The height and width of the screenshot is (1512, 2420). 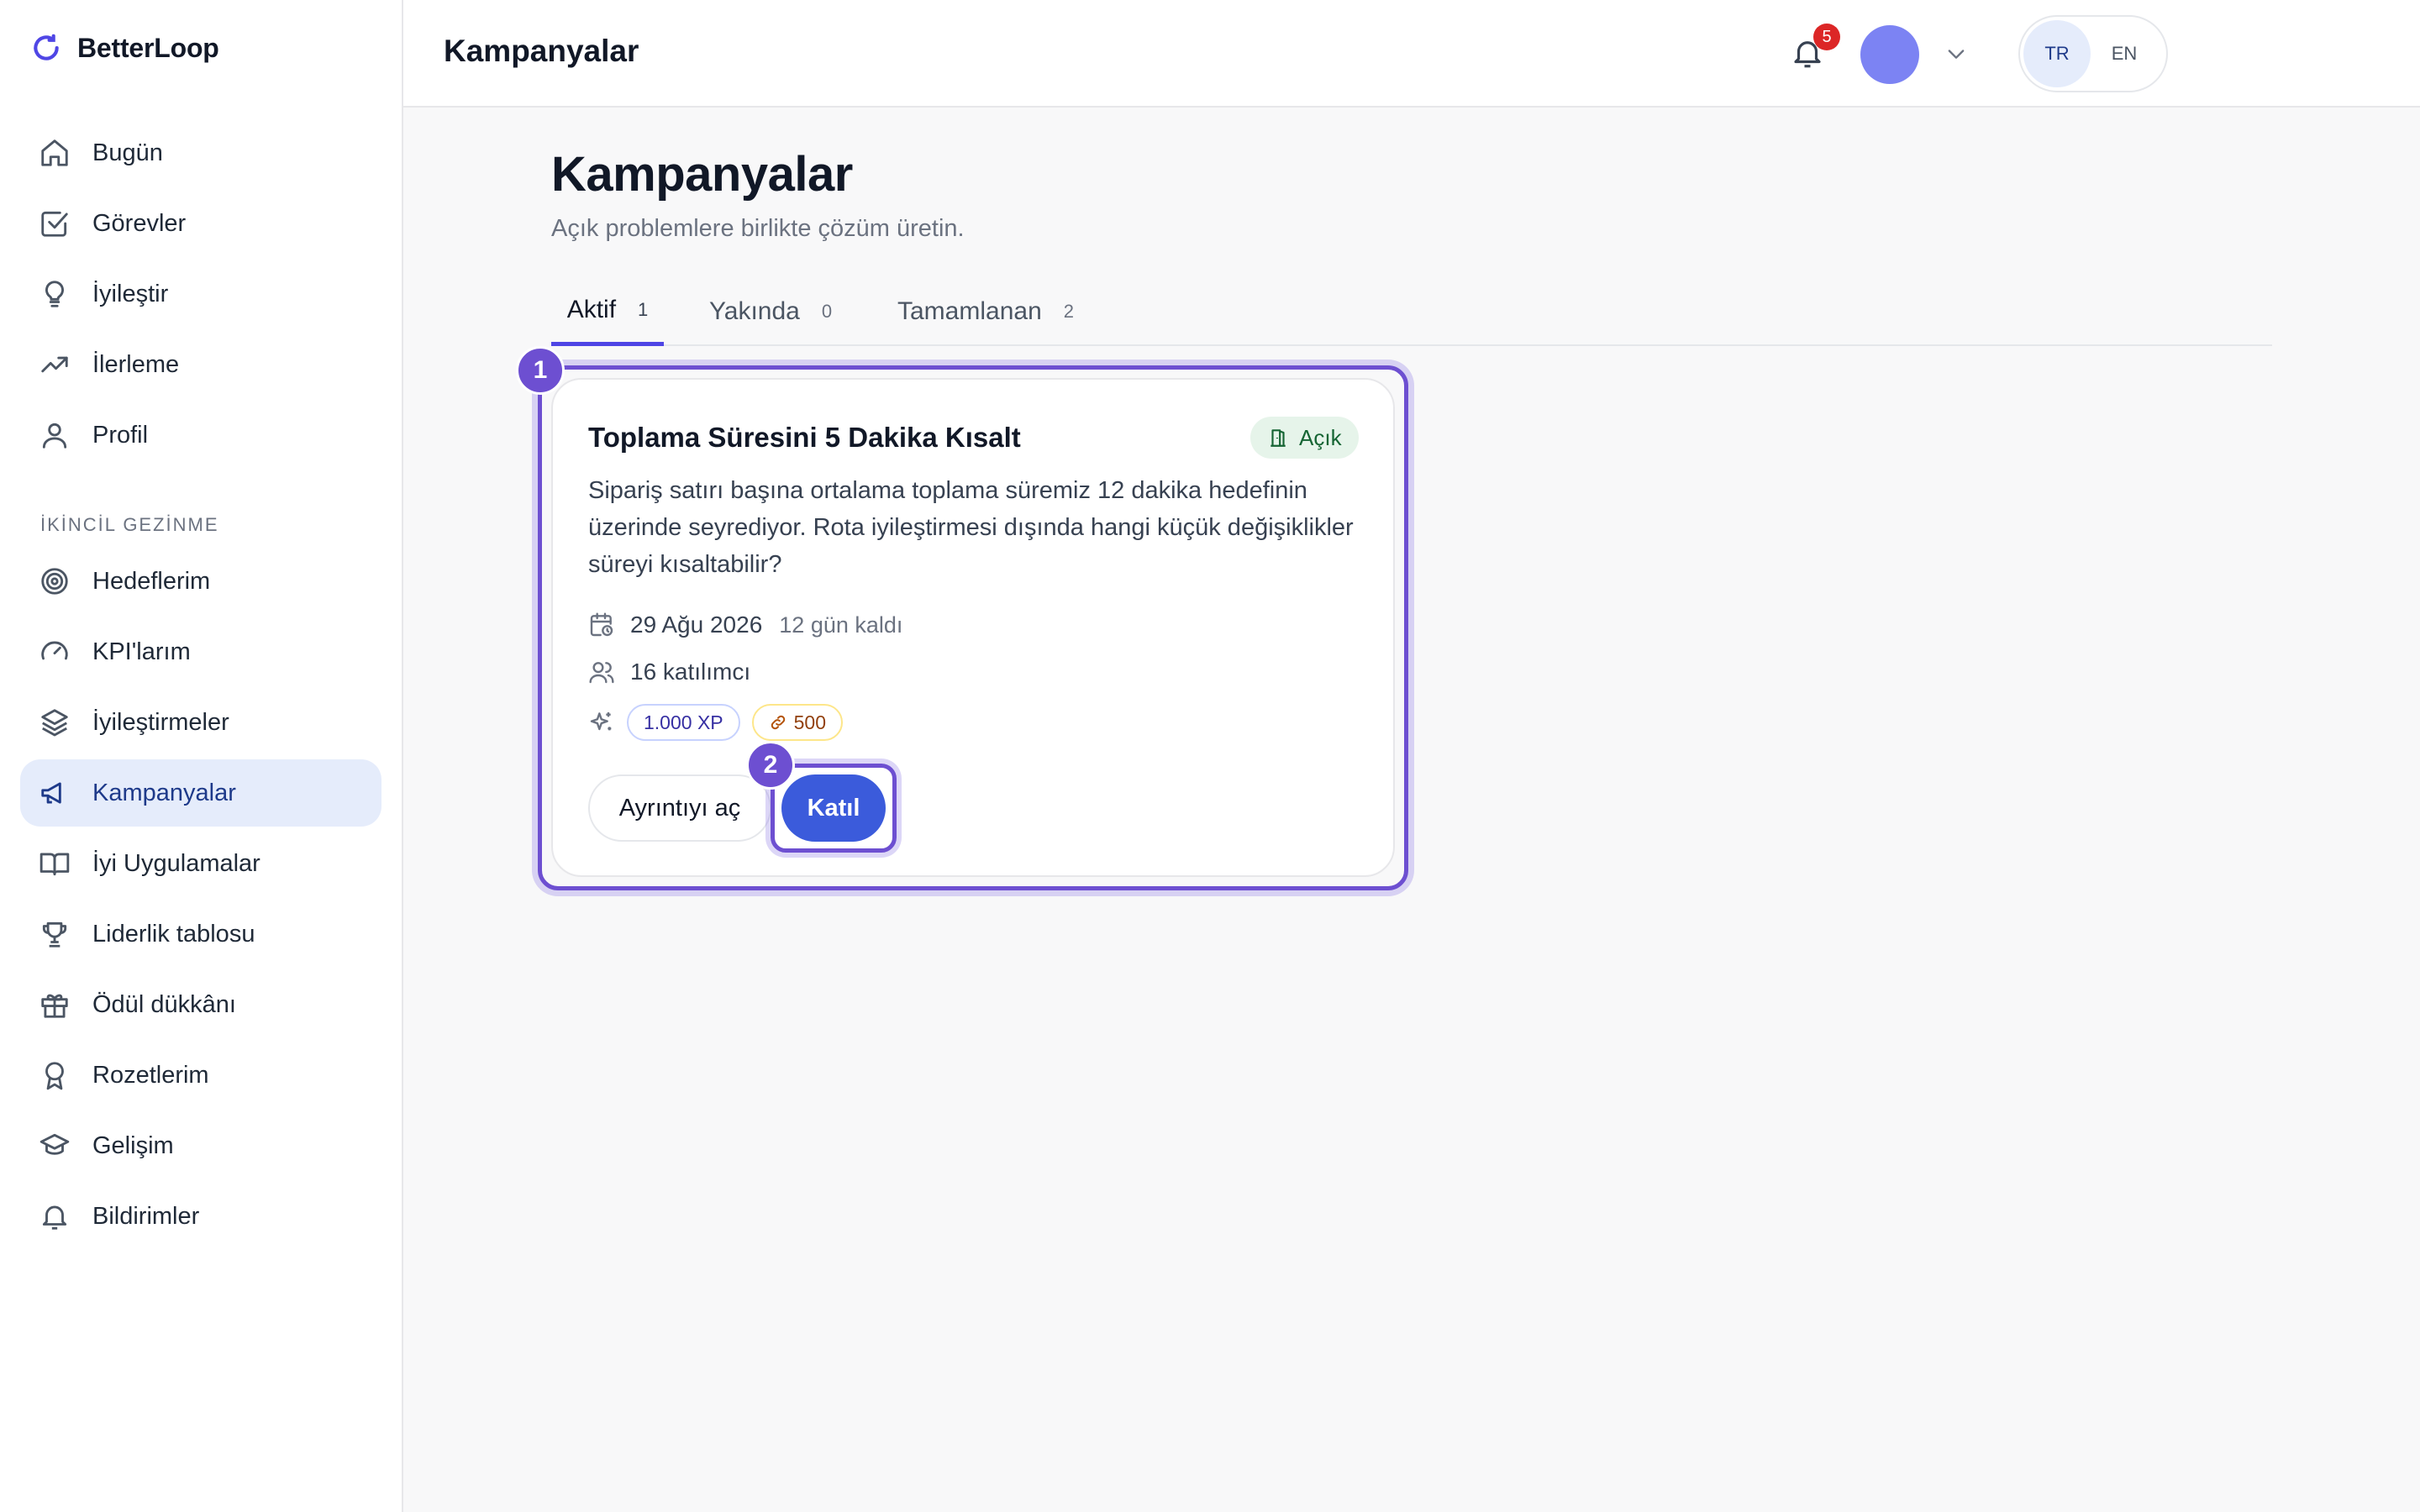 What do you see at coordinates (690, 672) in the screenshot?
I see `participant-count: 16 katılımcı` at bounding box center [690, 672].